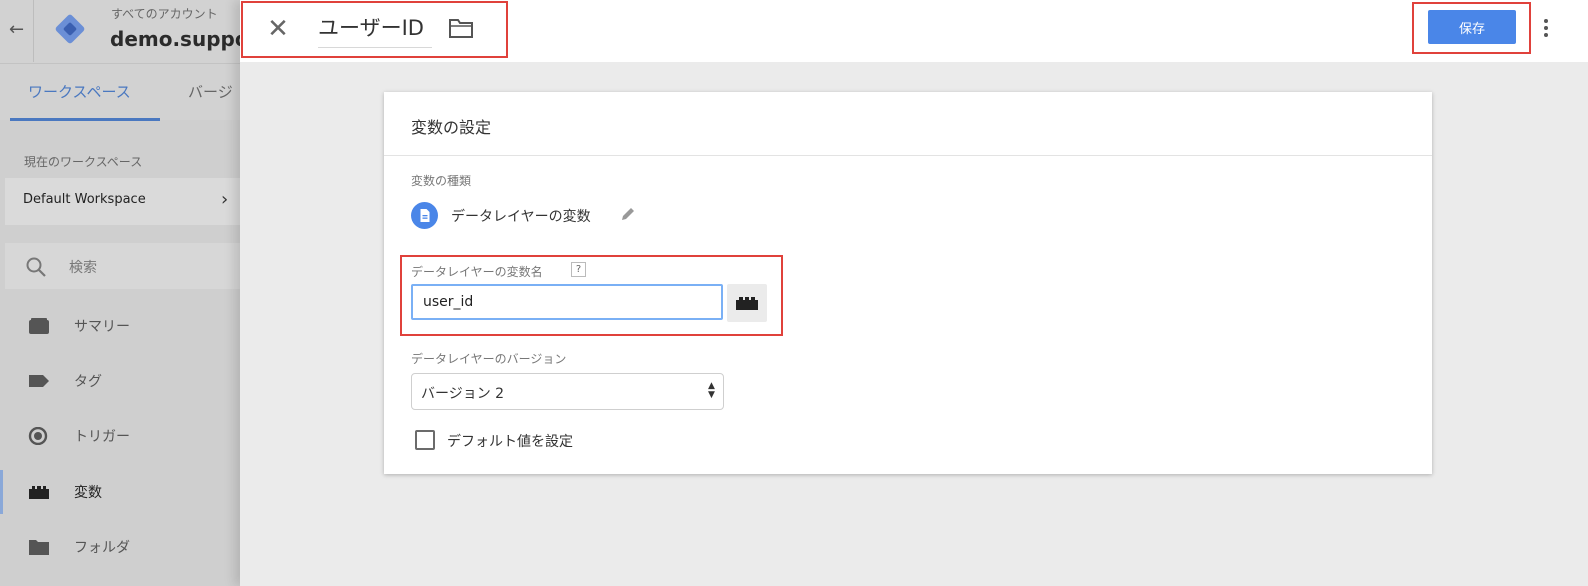 This screenshot has width=1588, height=586. I want to click on sidebar-item-label: 変数, so click(88, 493).